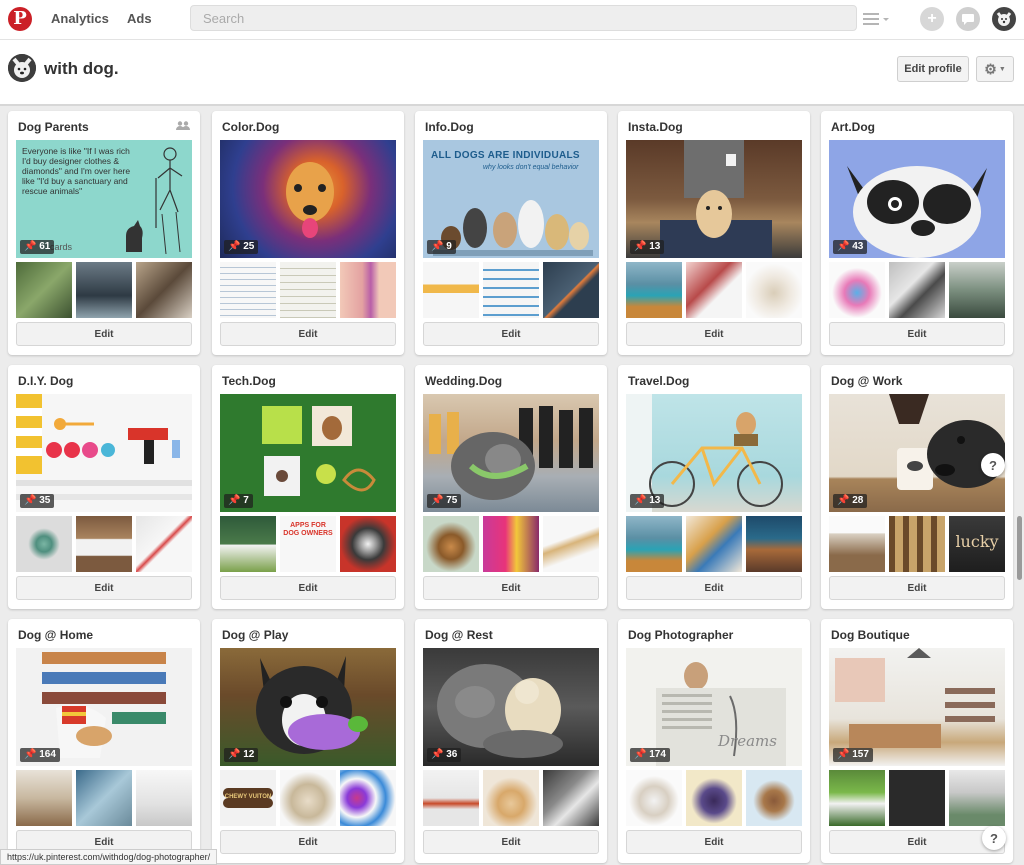 Image resolution: width=1024 pixels, height=865 pixels. I want to click on board-card-tech-dog: Tech.Dog 📌 7 APPS FOR DOG OWNERS Edit, so click(308, 487).